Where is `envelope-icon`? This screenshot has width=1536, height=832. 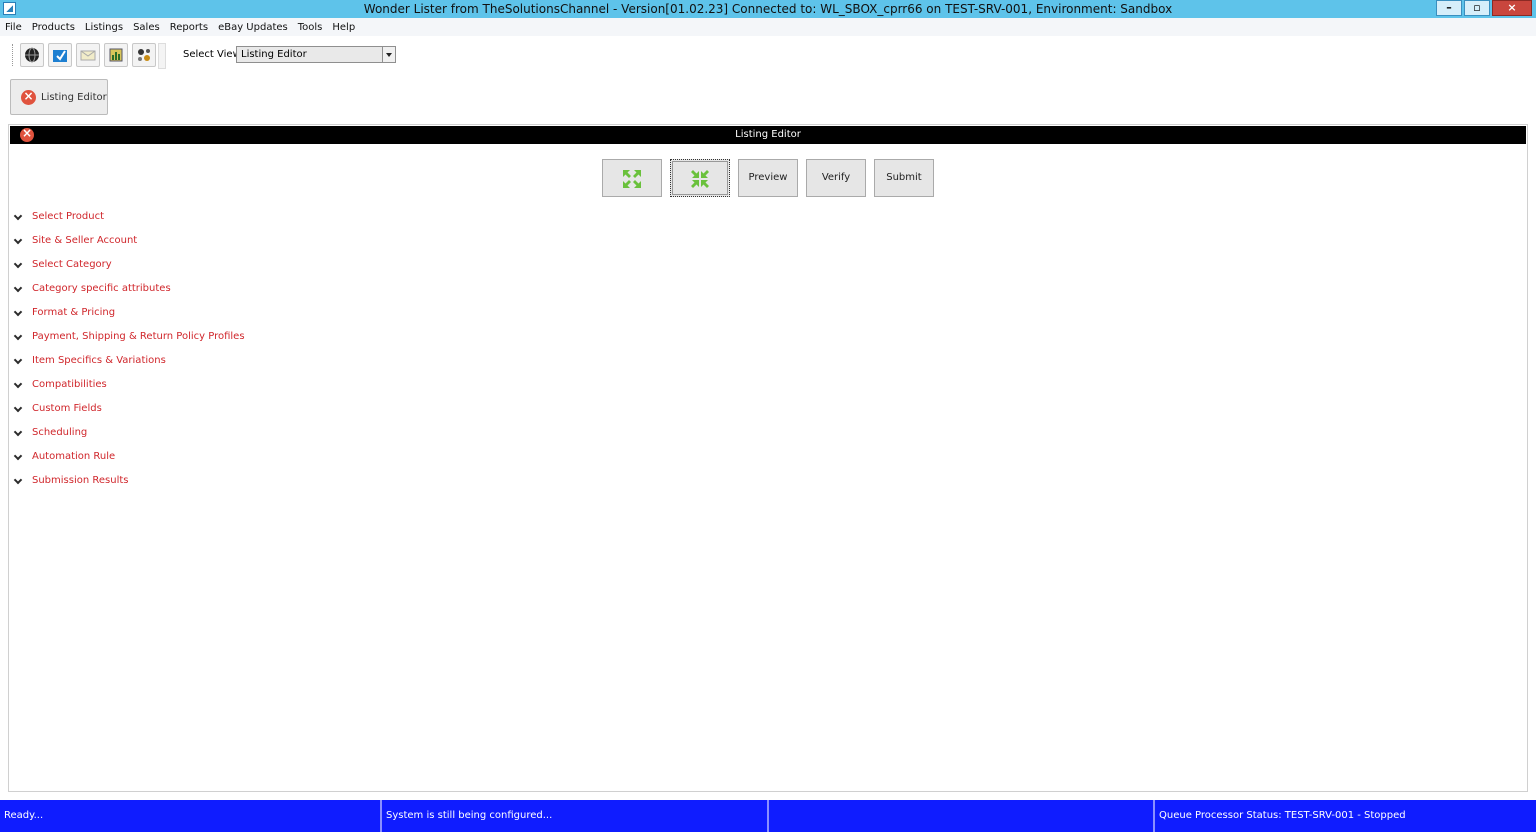
envelope-icon is located at coordinates (88, 55).